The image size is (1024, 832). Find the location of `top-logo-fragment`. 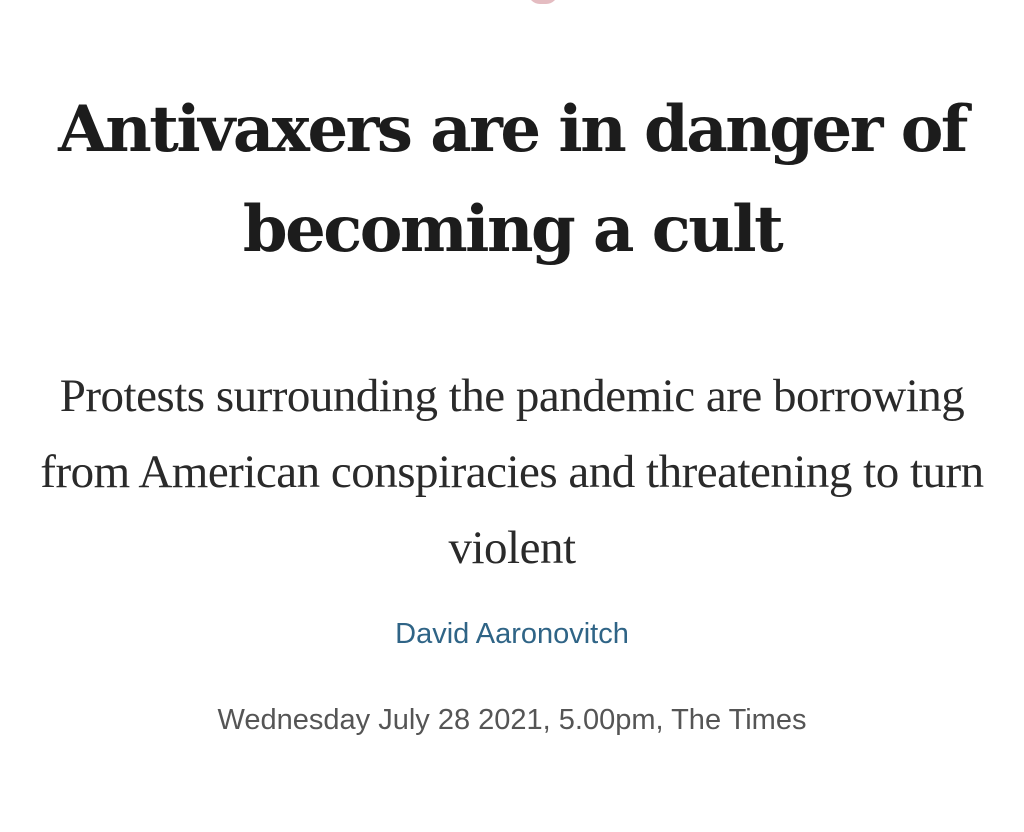

top-logo-fragment is located at coordinates (543, 2).